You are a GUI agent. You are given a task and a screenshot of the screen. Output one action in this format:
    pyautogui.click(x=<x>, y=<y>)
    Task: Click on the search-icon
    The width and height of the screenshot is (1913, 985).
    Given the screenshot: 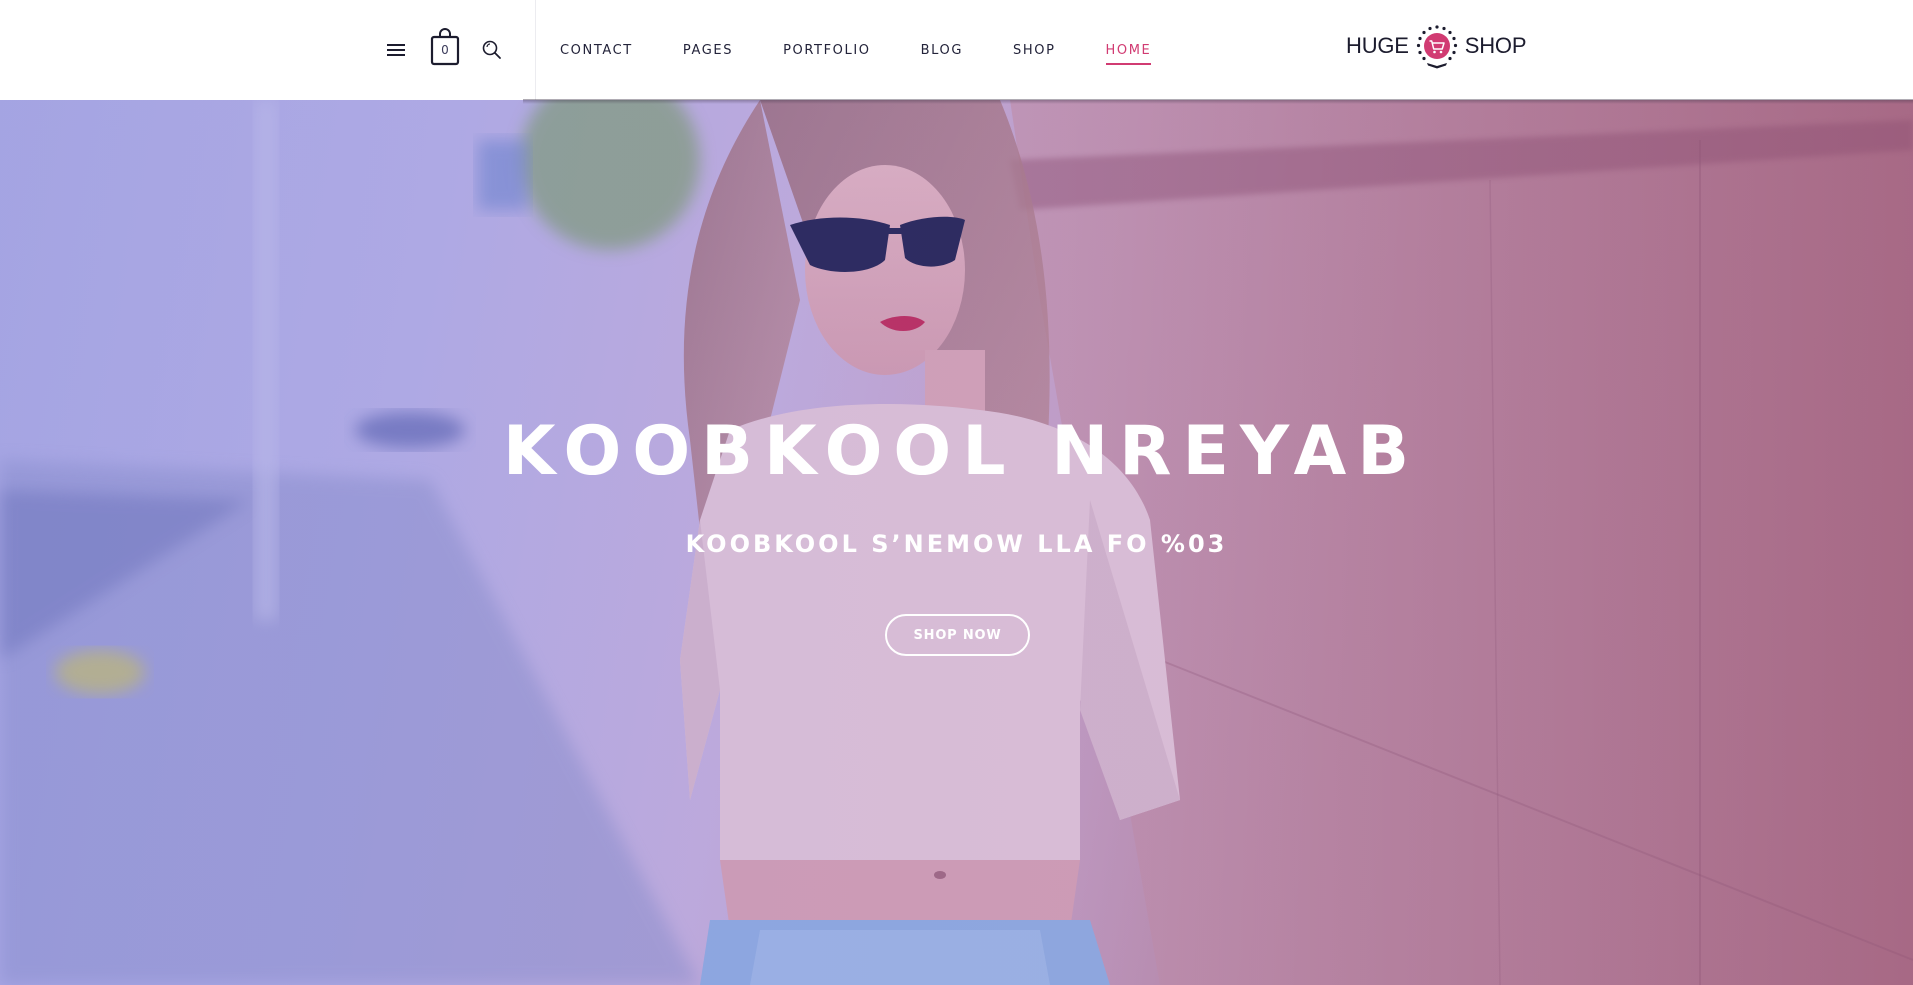 What is the action you would take?
    pyautogui.click(x=491, y=49)
    